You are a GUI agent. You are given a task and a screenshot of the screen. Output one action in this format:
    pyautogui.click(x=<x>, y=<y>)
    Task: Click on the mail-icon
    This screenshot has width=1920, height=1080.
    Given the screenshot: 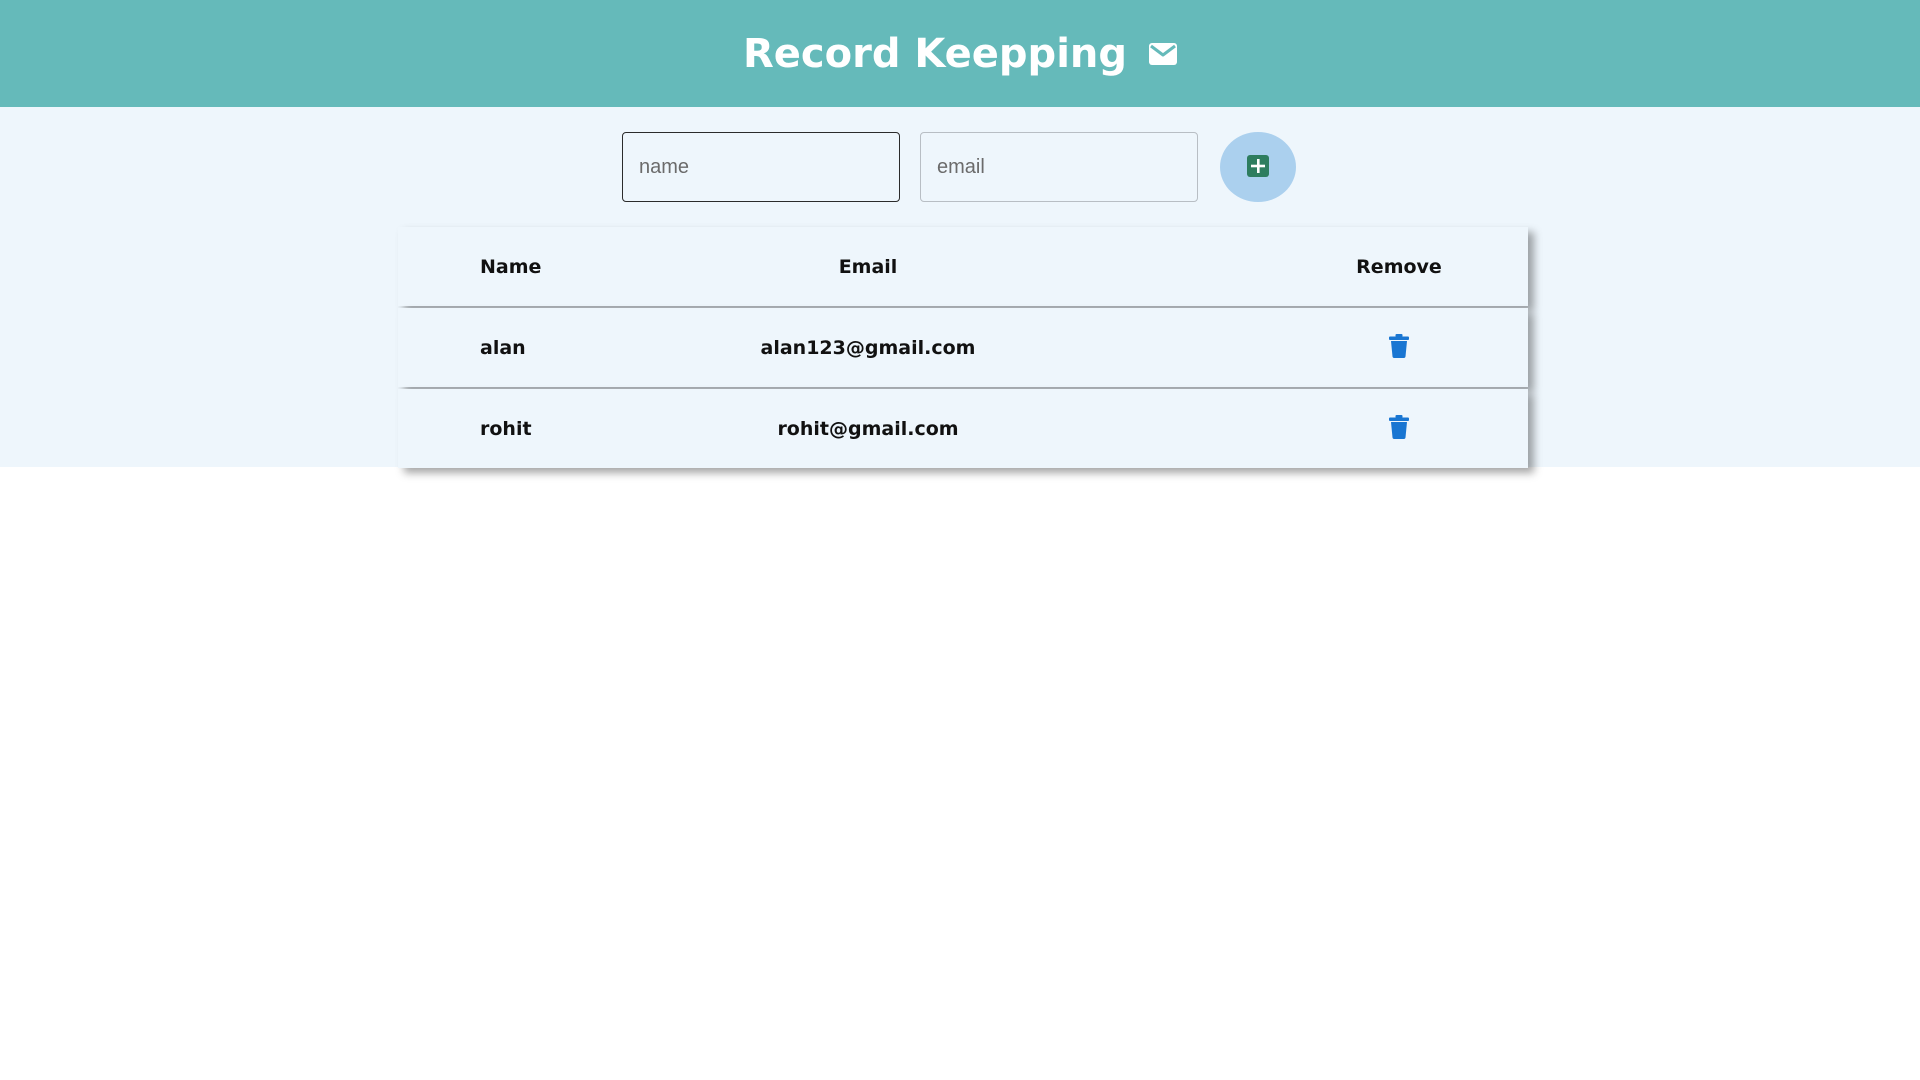 What is the action you would take?
    pyautogui.click(x=1163, y=53)
    